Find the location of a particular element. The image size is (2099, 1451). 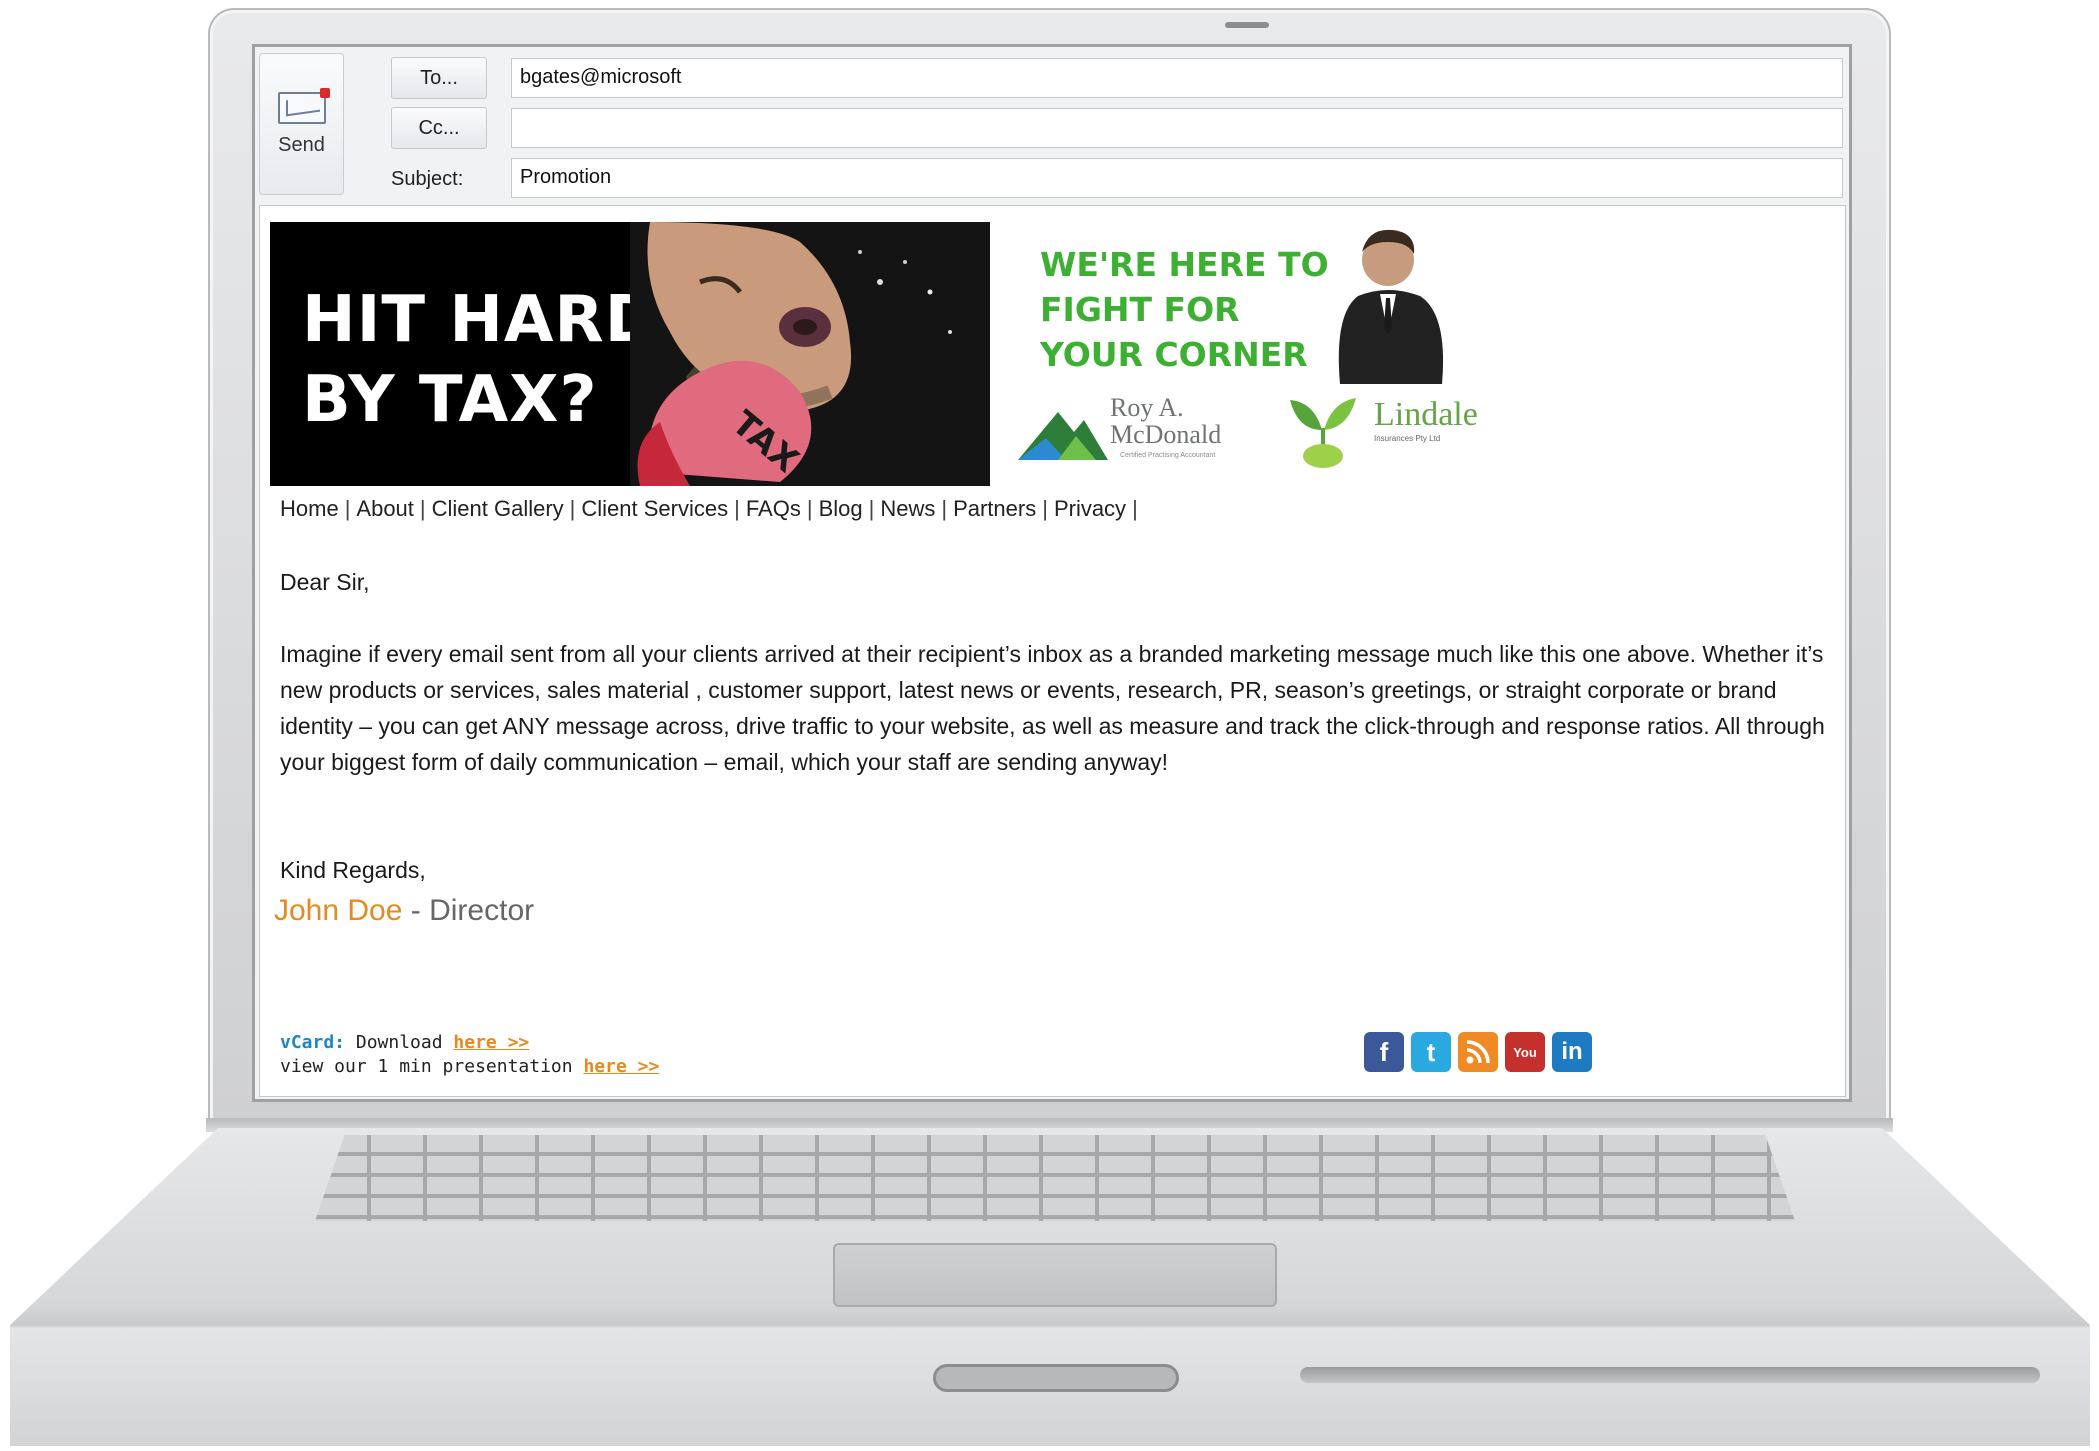

promo-tagline: WE'RE HERE TO FIGHT FOR YOUR CORNER is located at coordinates (1184, 309).